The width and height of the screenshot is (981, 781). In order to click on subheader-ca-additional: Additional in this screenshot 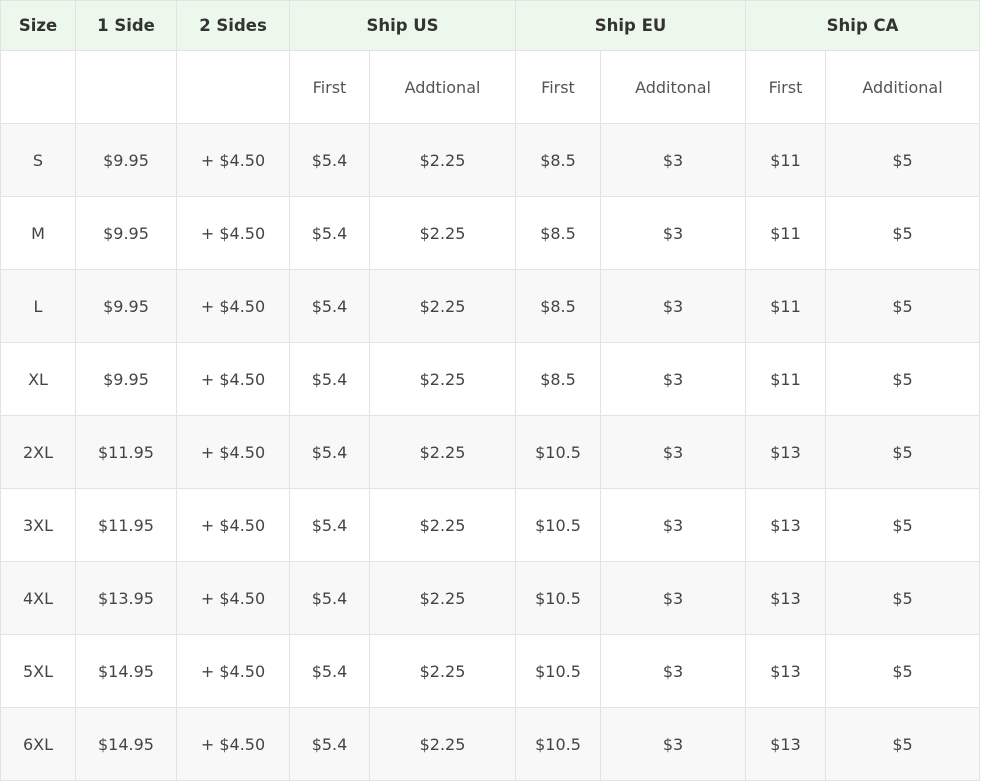, I will do `click(903, 87)`.